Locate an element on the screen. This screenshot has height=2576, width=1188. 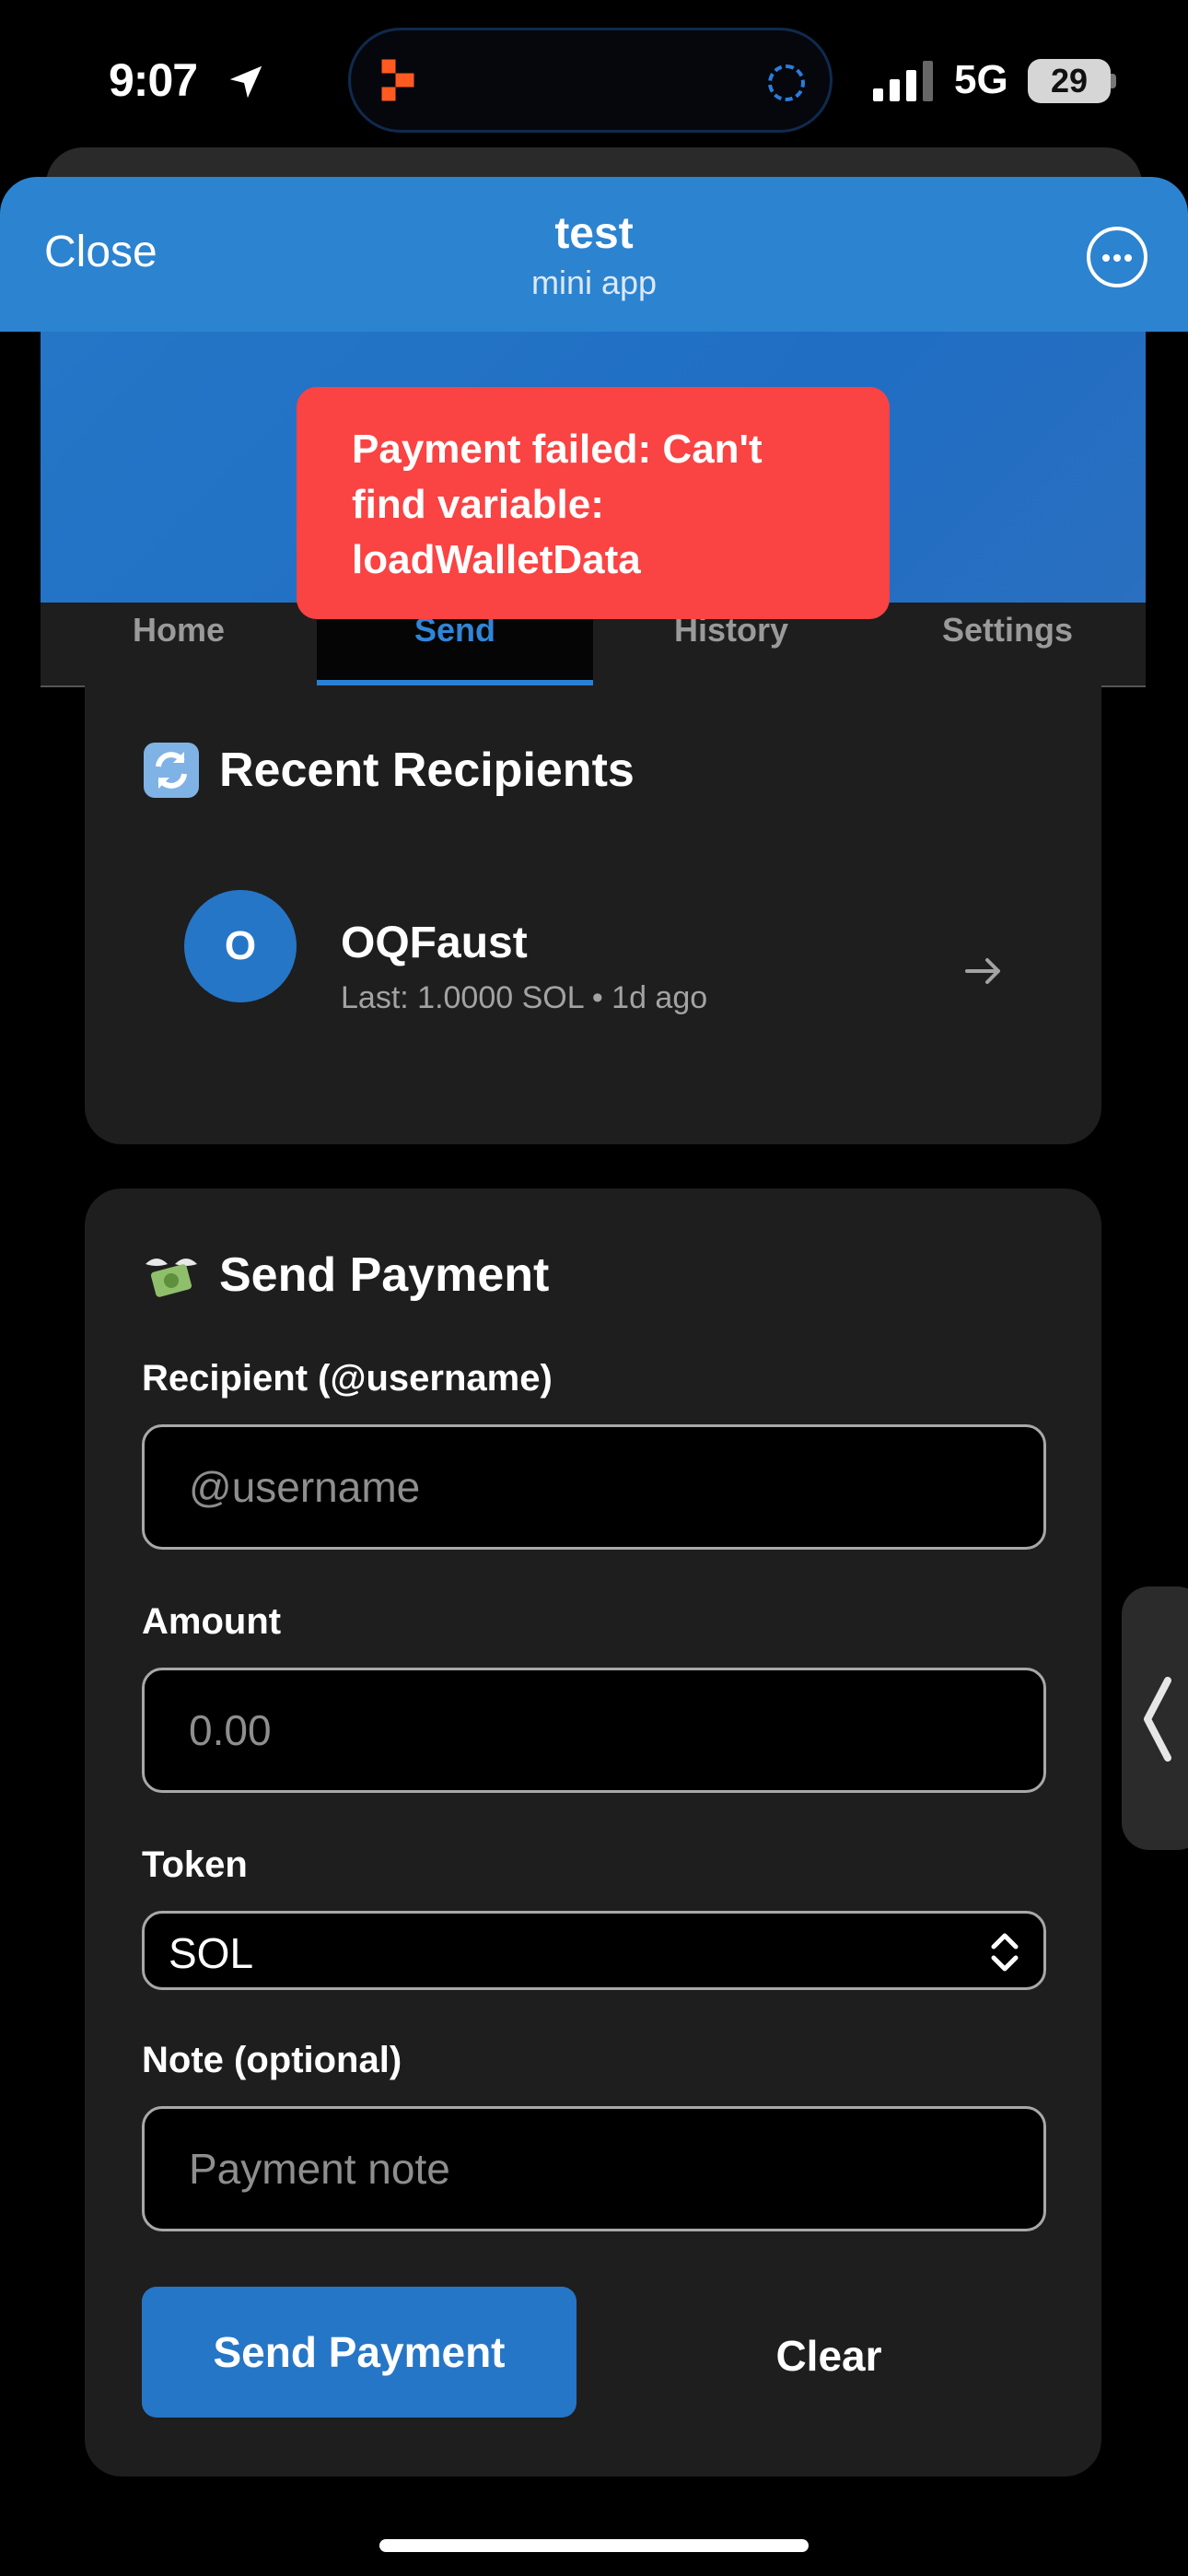
note-field is located at coordinates (594, 2168).